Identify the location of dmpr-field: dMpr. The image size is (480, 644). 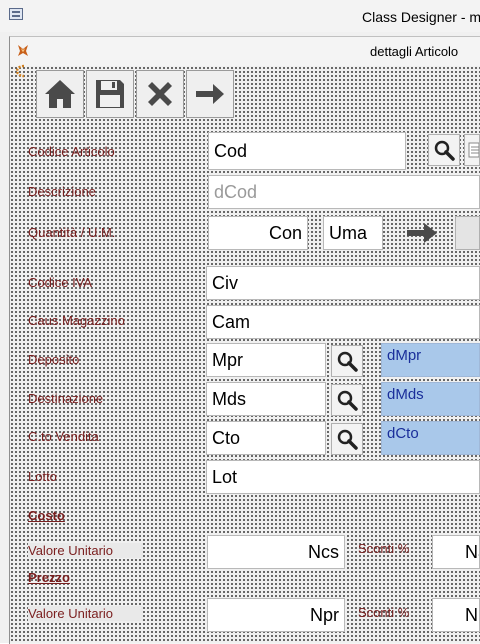
(430, 360).